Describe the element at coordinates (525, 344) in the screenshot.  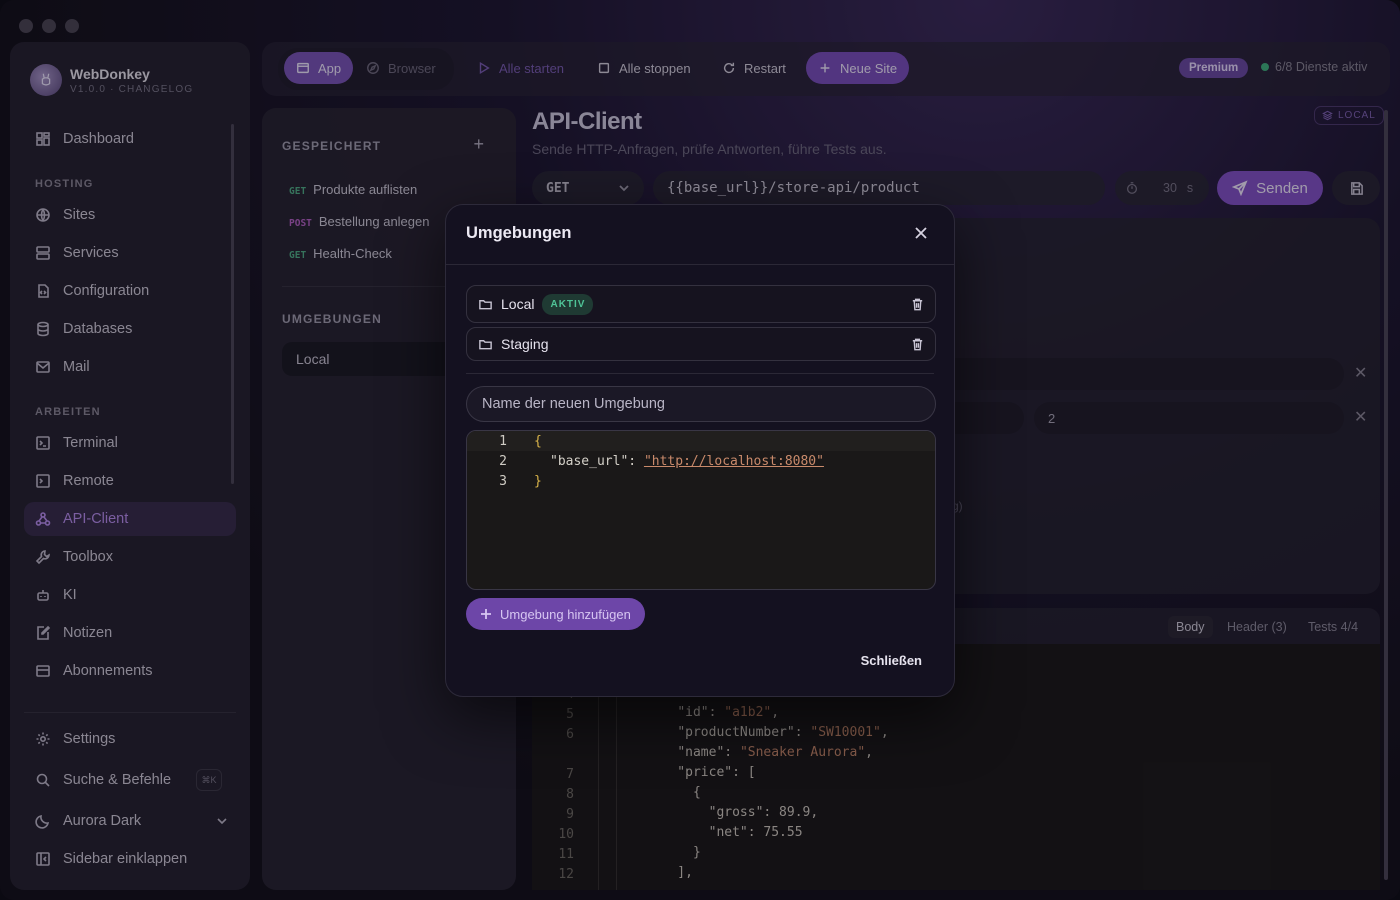
I see `environment-name: Staging` at that location.